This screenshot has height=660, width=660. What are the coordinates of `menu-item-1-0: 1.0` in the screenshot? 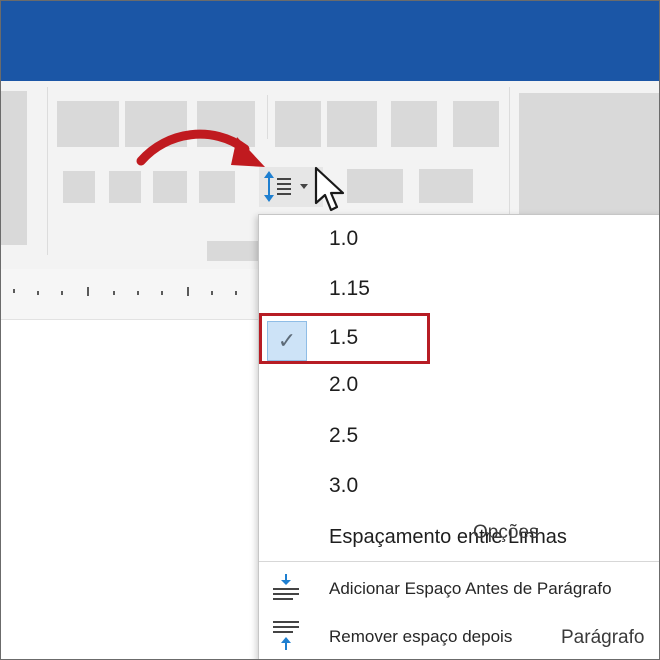 It's located at (343, 239).